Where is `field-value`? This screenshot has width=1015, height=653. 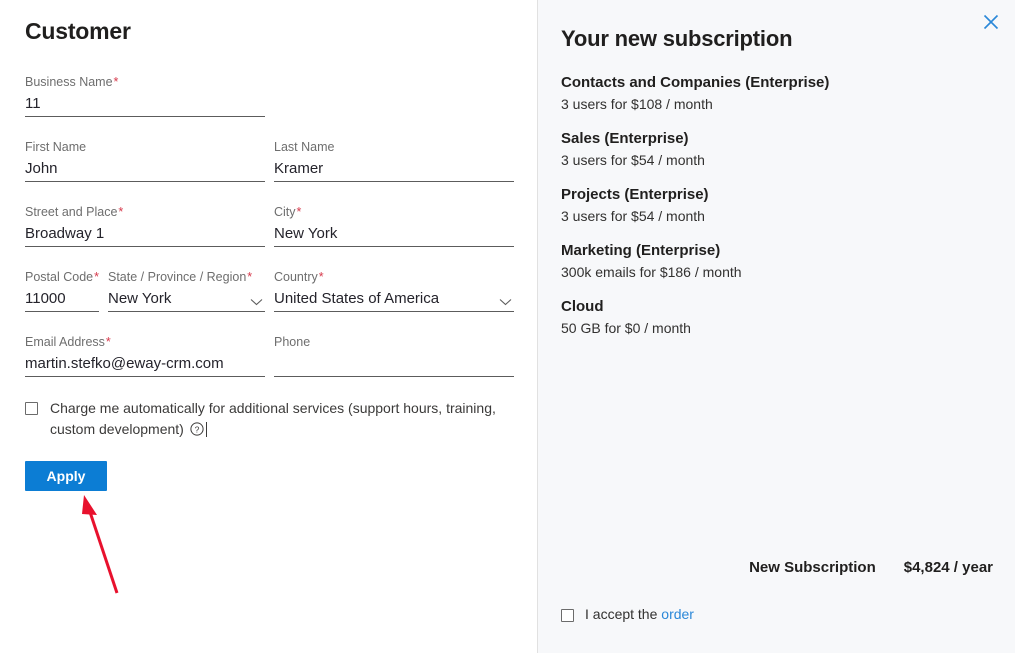 field-value is located at coordinates (394, 363).